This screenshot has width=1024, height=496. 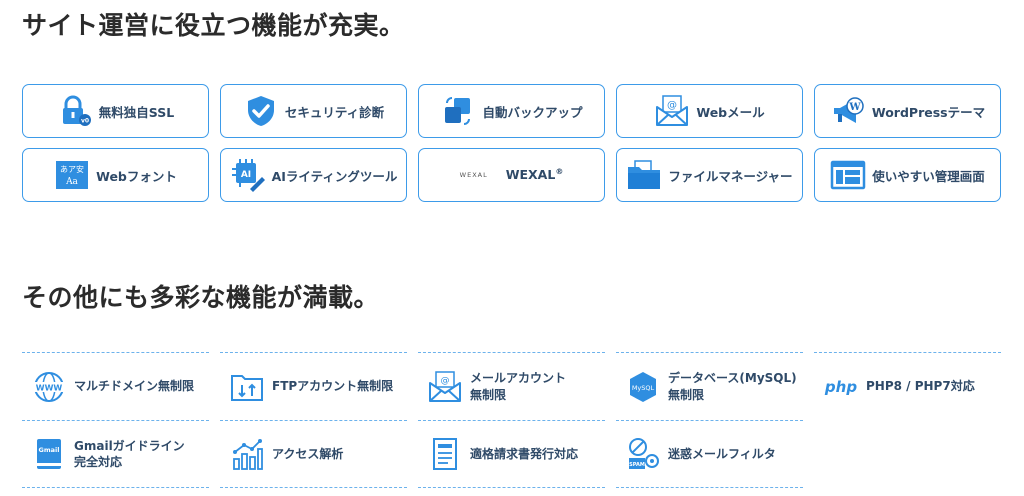 What do you see at coordinates (136, 176) in the screenshot?
I see `feature-card-label: Webフォント` at bounding box center [136, 176].